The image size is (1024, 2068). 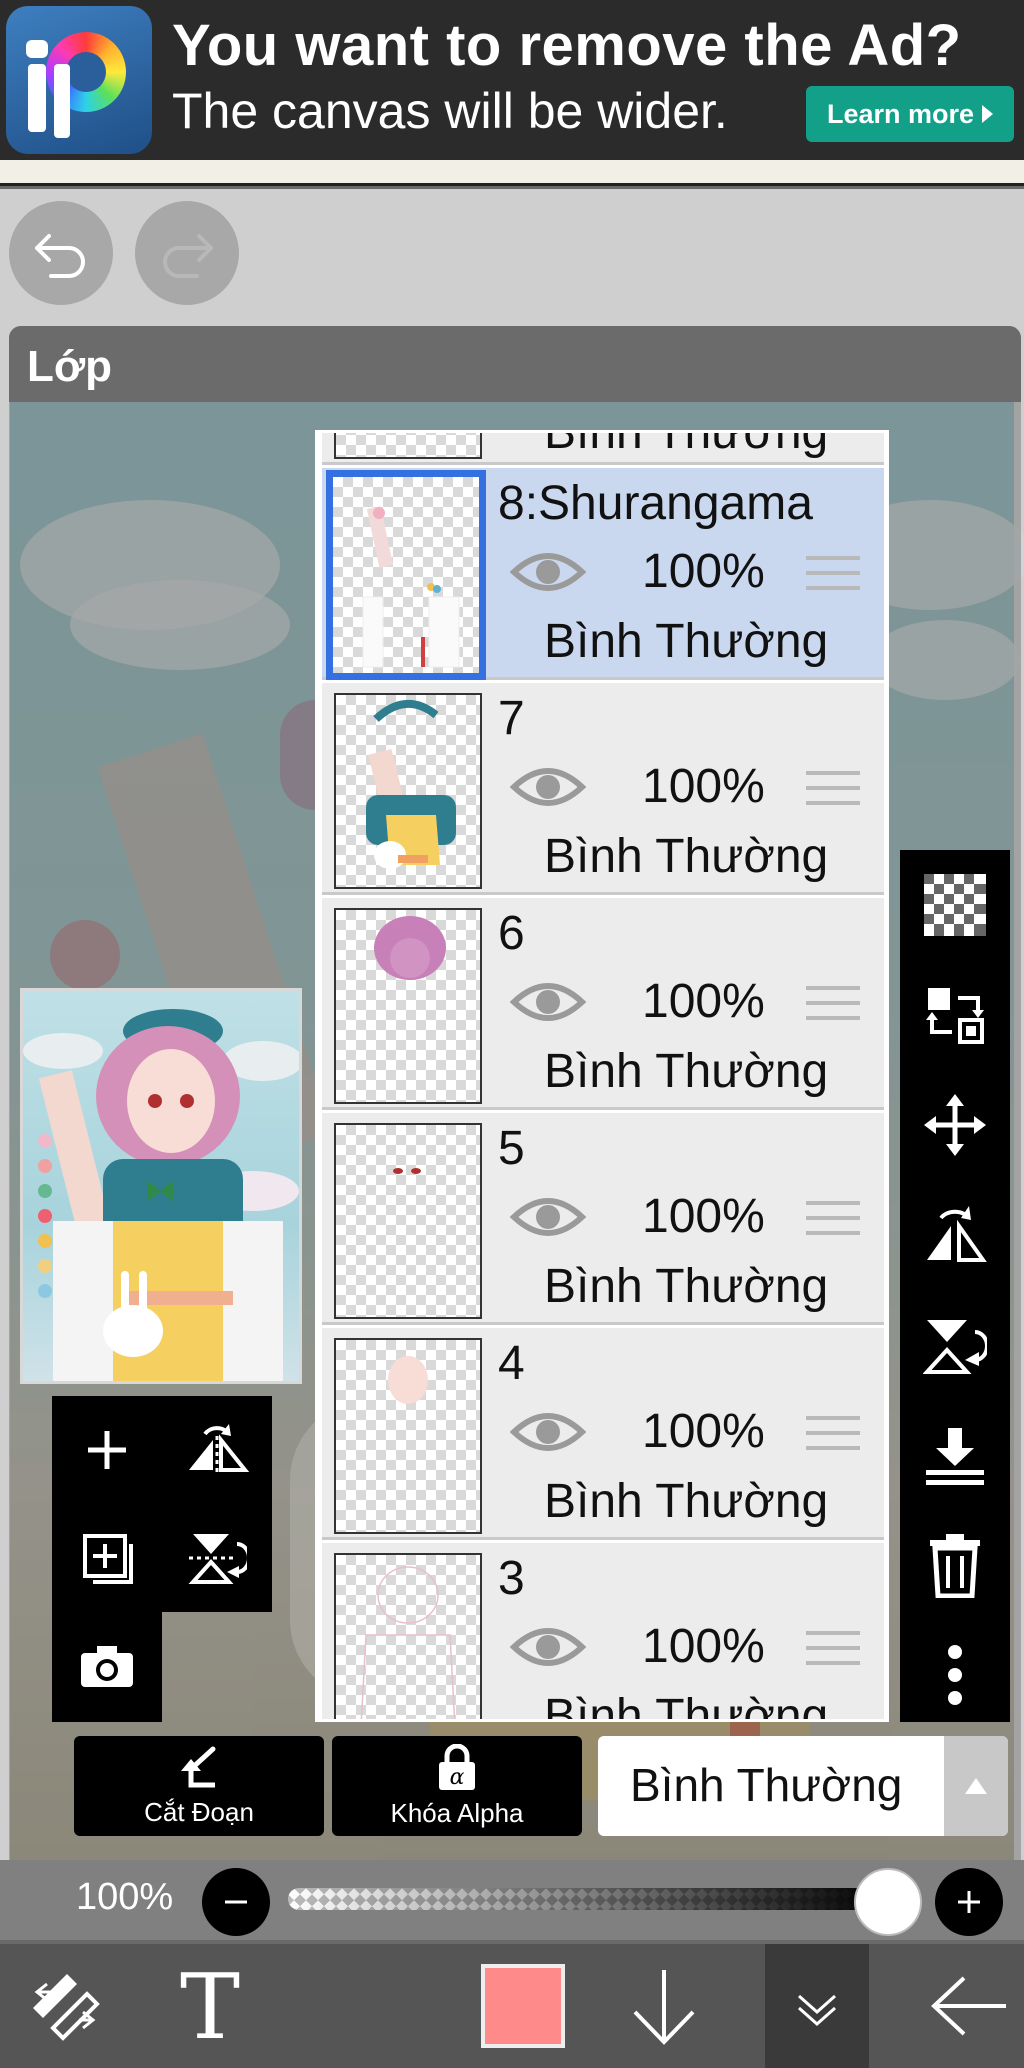 I want to click on ad-divider, so click(x=512, y=173).